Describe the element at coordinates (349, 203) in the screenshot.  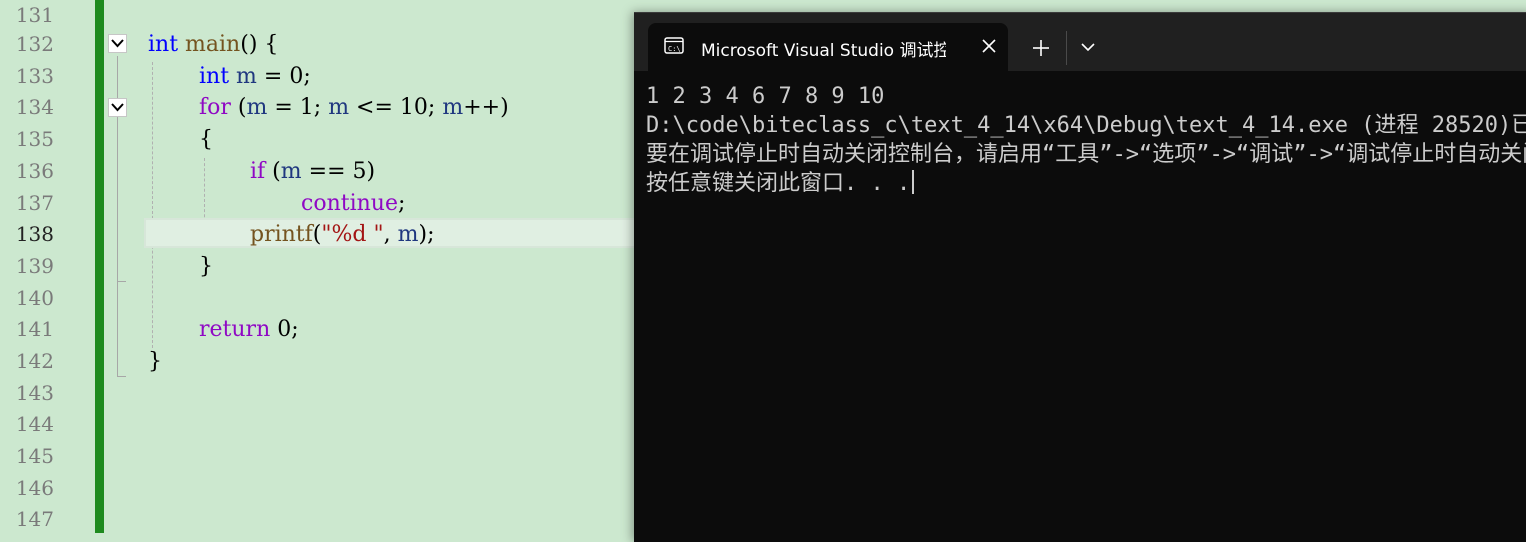
I see `keyword: continue` at that location.